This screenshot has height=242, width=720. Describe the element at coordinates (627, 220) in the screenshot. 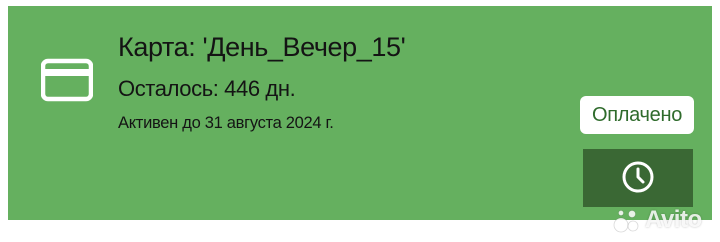

I see `avito-logo-icon` at that location.